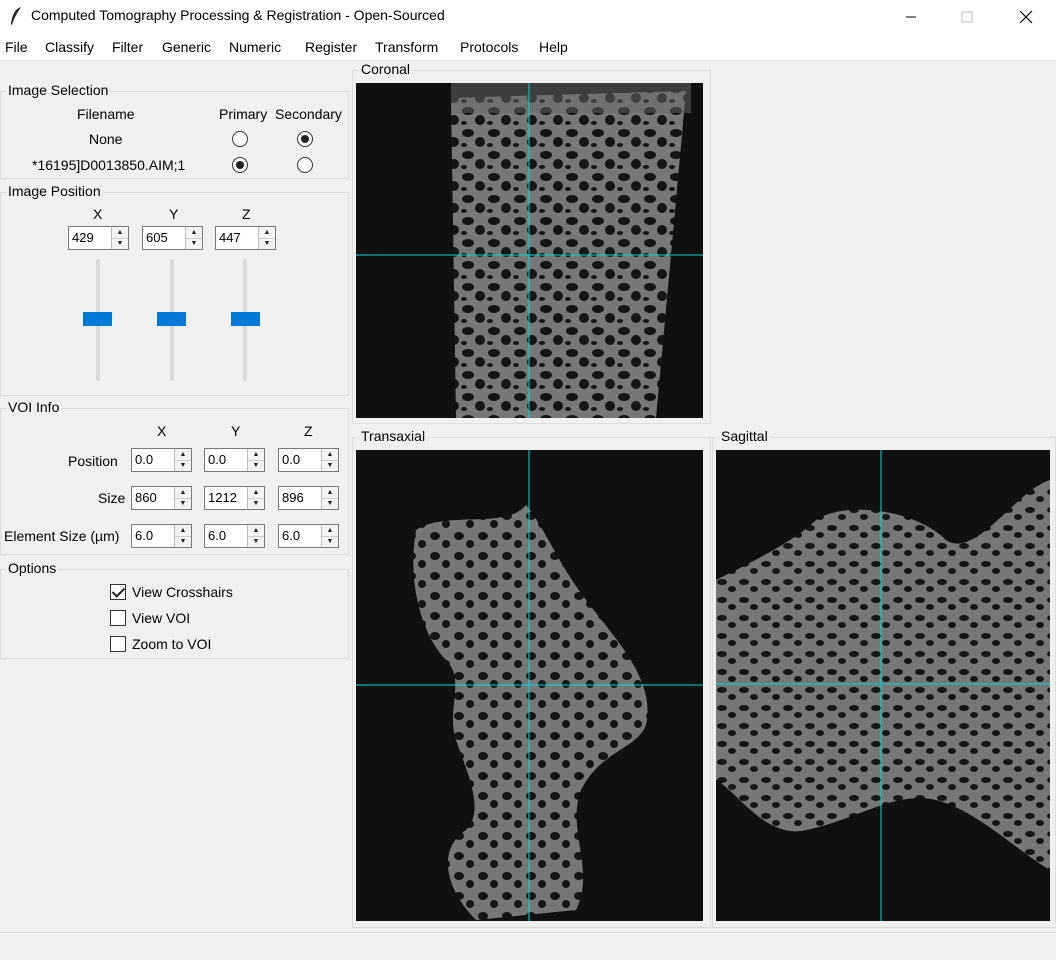  I want to click on status-bar, so click(528, 946).